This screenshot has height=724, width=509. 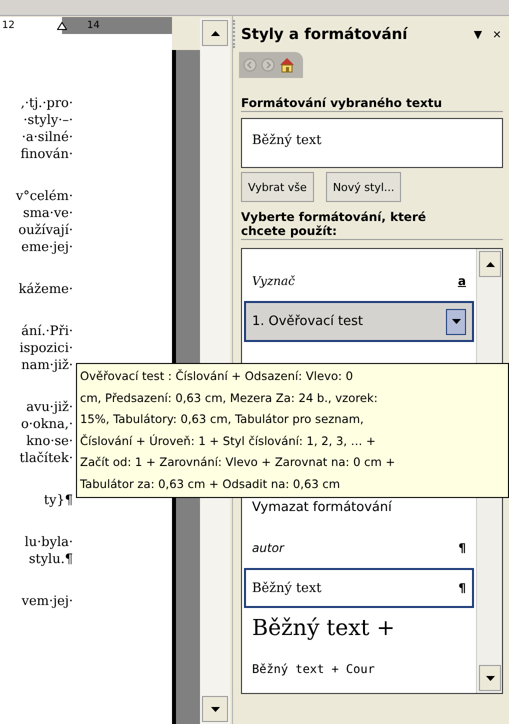 What do you see at coordinates (325, 34) in the screenshot?
I see `pane-title: Styly a formátování` at bounding box center [325, 34].